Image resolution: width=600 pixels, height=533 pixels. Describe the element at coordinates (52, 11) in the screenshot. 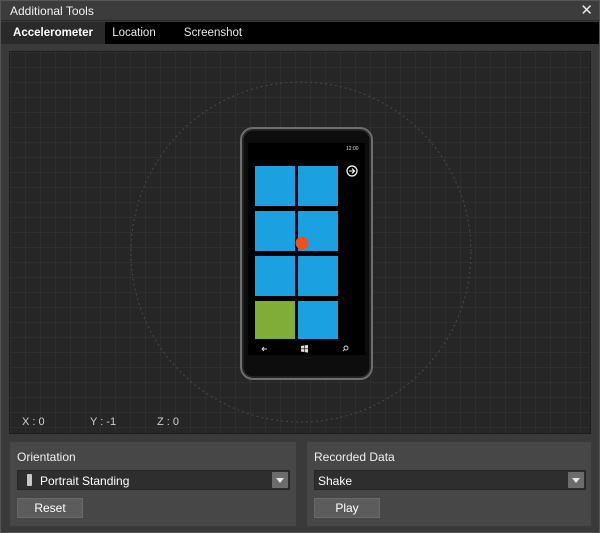

I see `window-title: Additional Tools` at that location.